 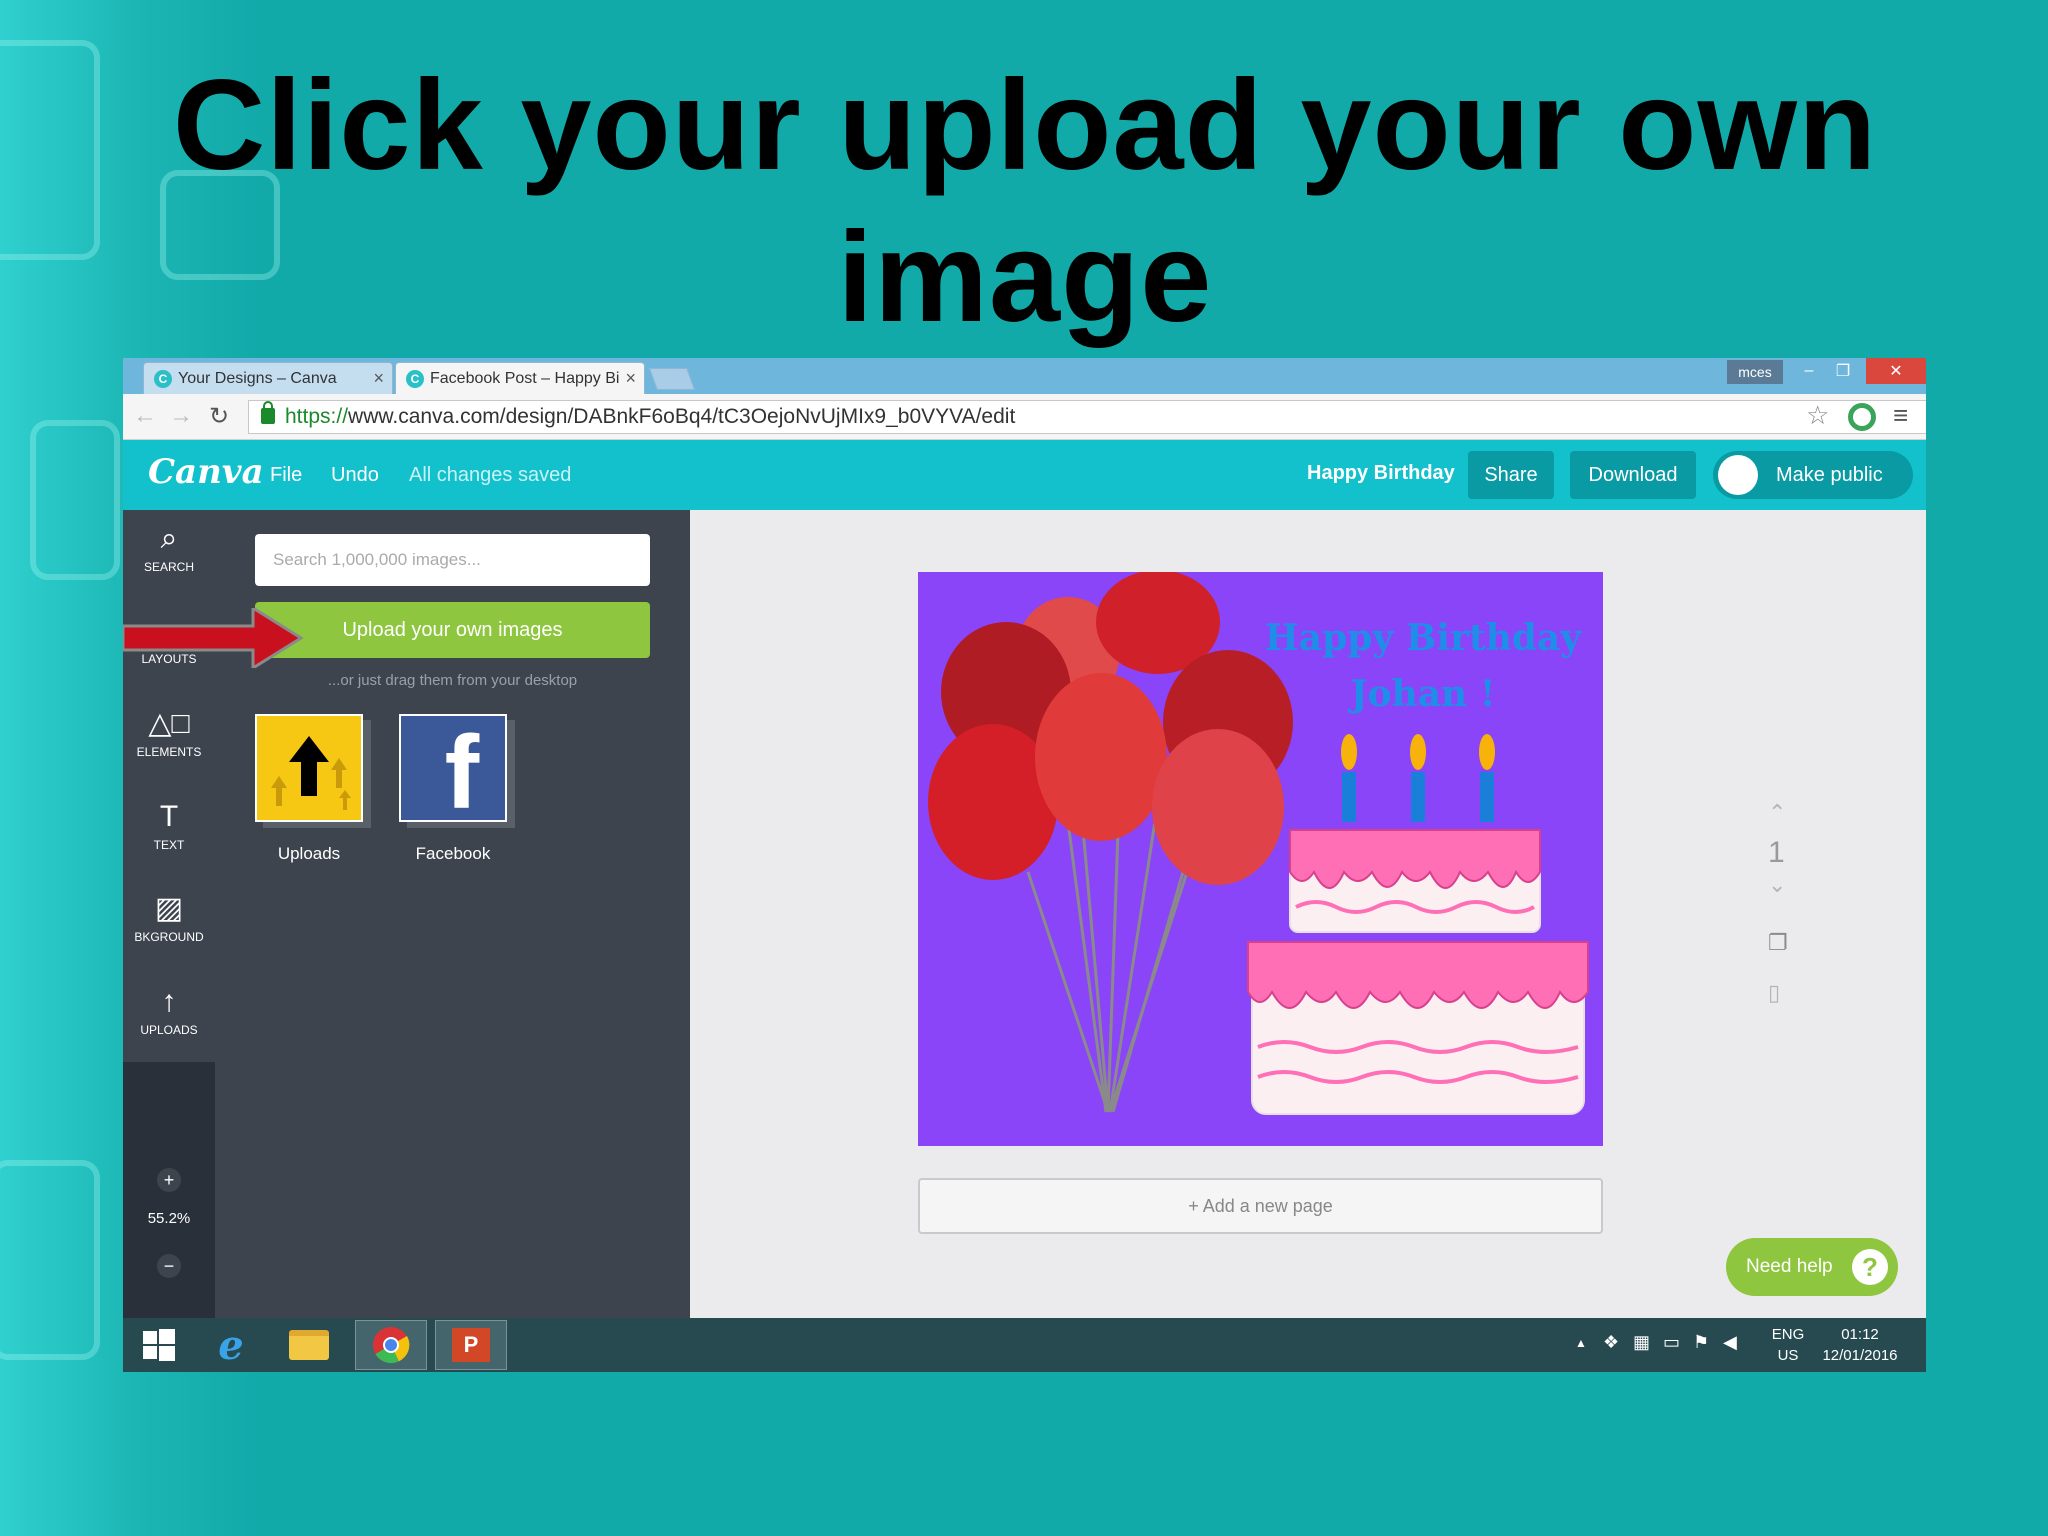 What do you see at coordinates (1862, 417) in the screenshot?
I see `extension-icon` at bounding box center [1862, 417].